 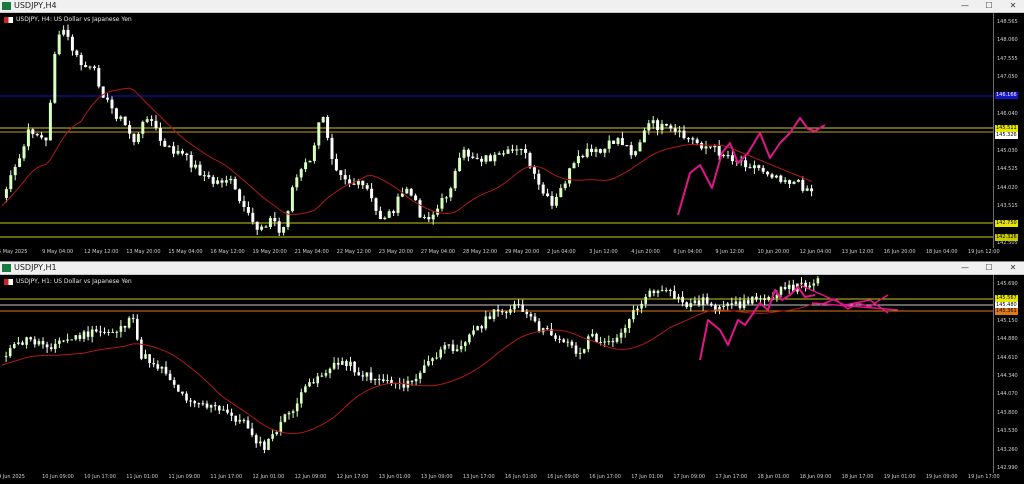 I want to click on window-titlebar-h1: USDJPY,H1 — ☐ ✕, so click(x=512, y=268).